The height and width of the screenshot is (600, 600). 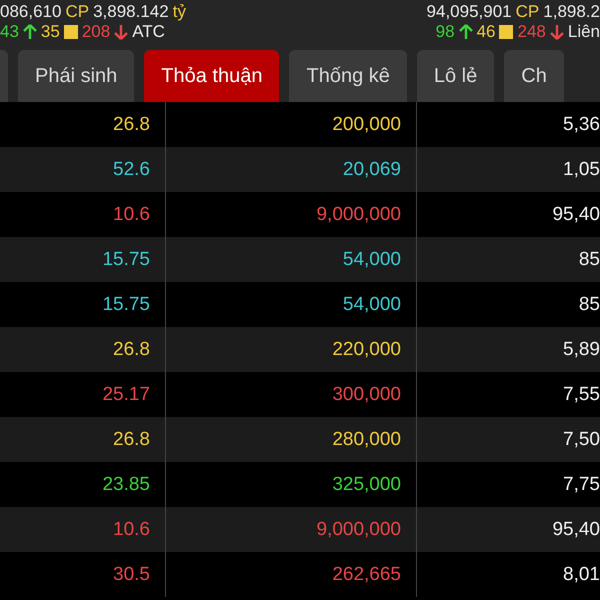 I want to click on session-label: Liên, so click(x=584, y=32).